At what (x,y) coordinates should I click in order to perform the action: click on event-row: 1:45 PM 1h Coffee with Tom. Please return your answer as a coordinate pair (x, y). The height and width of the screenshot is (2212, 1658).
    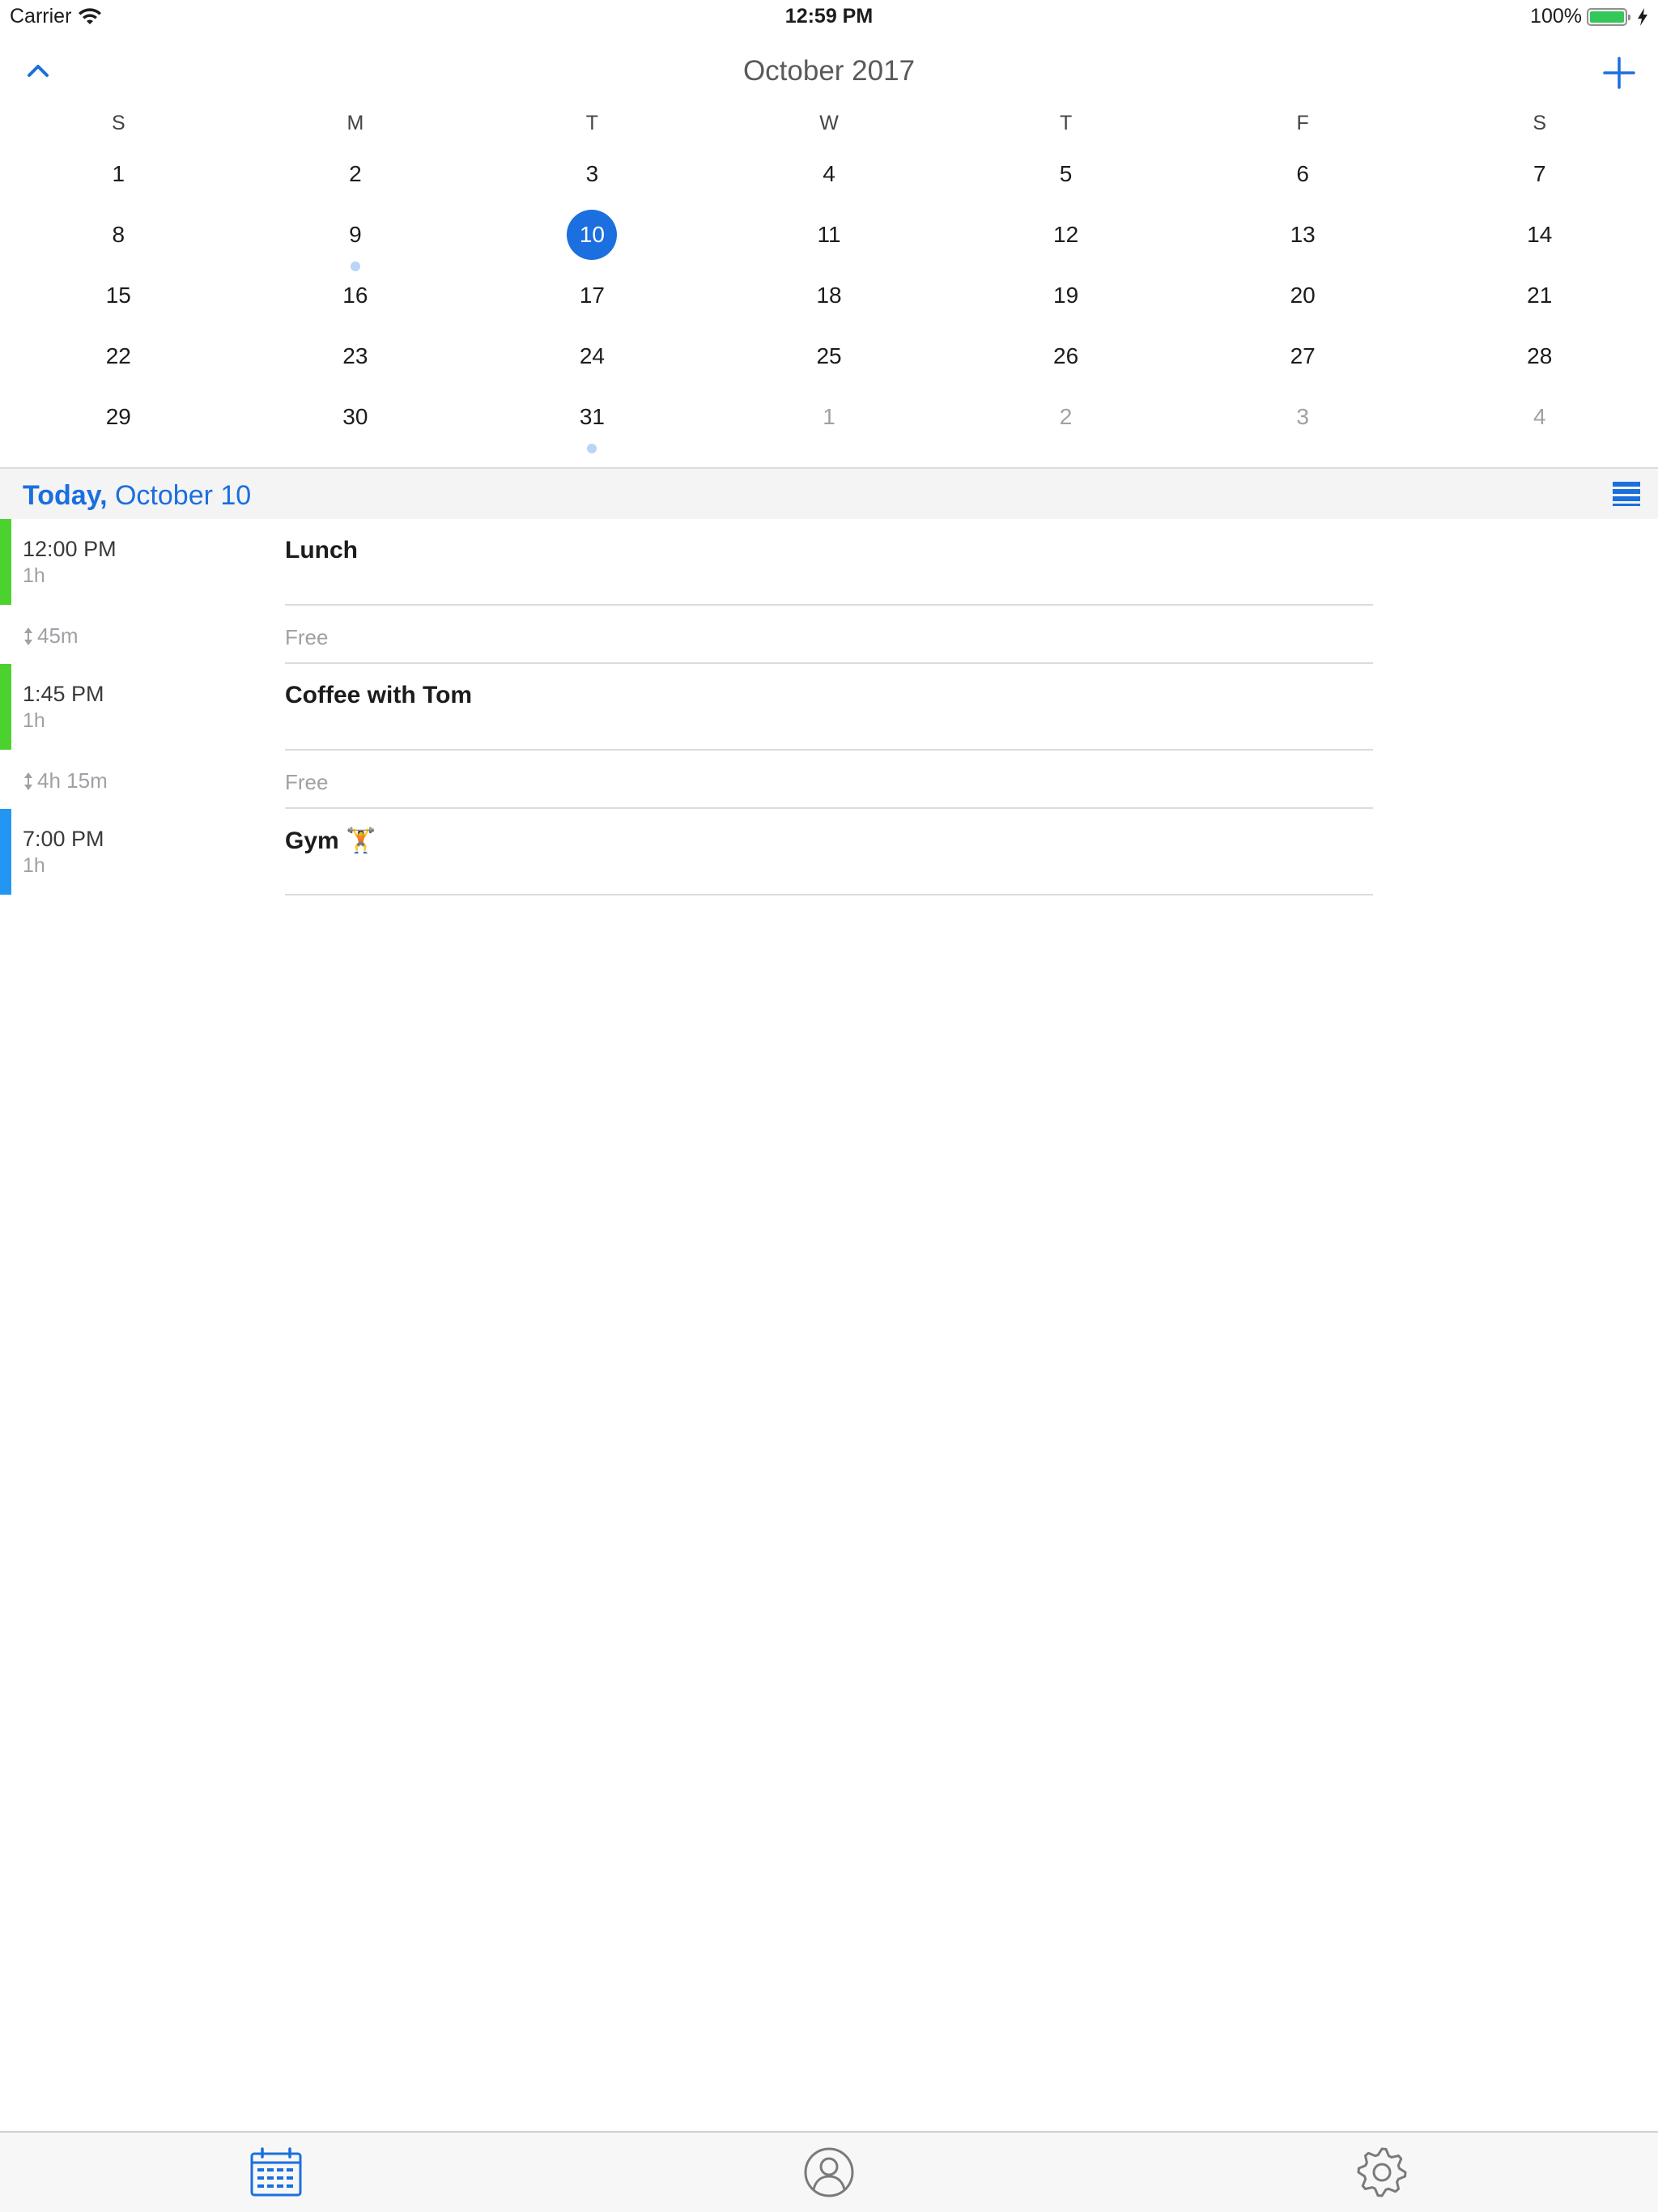
    Looking at the image, I should click on (829, 707).